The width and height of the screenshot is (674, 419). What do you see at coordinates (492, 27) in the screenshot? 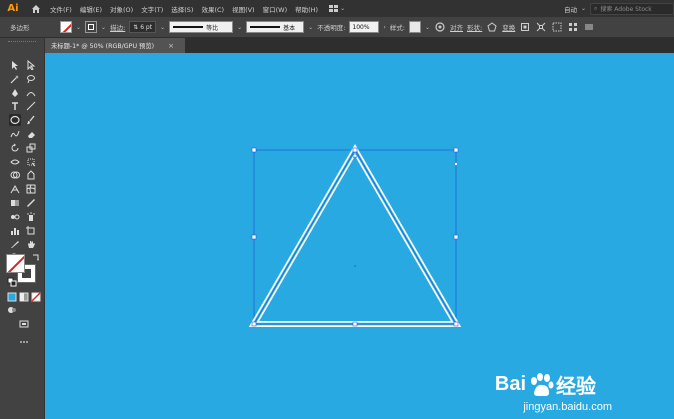
I see `polygon-shape-icon` at bounding box center [492, 27].